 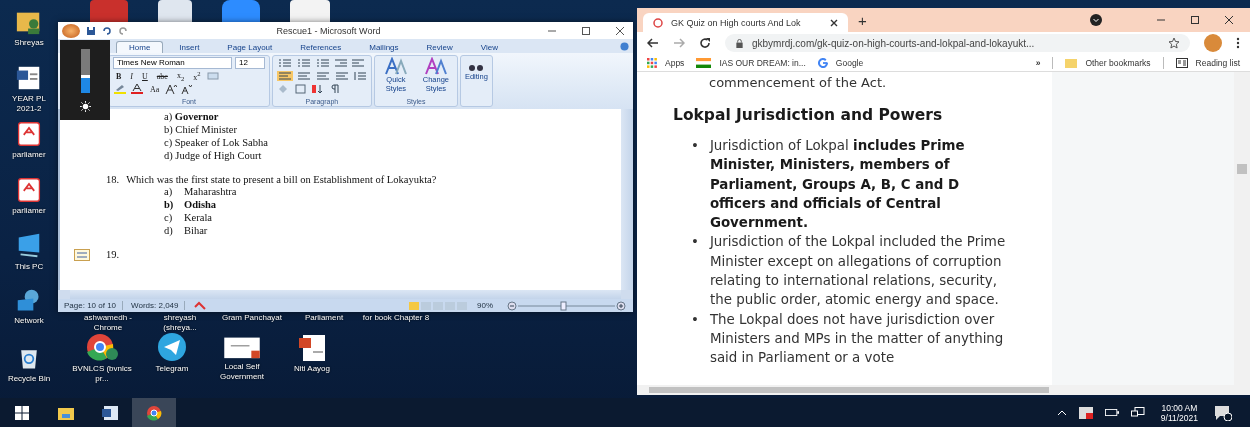 What do you see at coordinates (158, 305) in the screenshot?
I see `word-count: Words: 2,049` at bounding box center [158, 305].